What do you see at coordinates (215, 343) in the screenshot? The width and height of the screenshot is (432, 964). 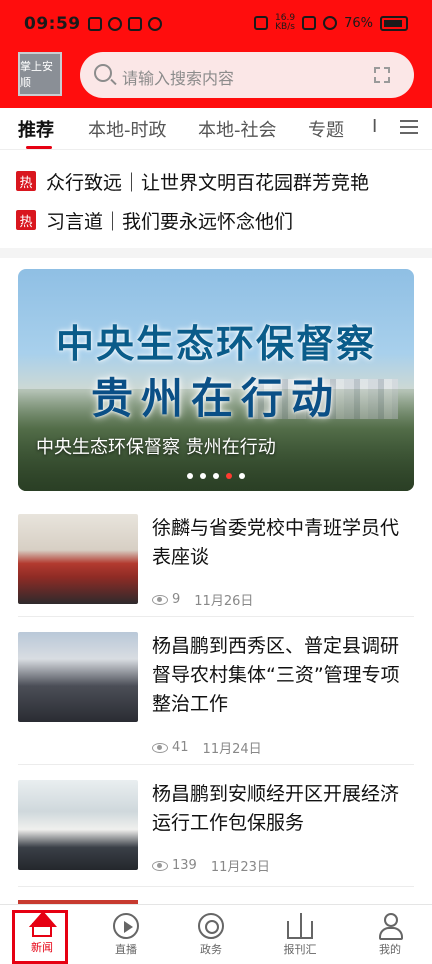 I see `banner-title-line1: 中央生态环保督察` at bounding box center [215, 343].